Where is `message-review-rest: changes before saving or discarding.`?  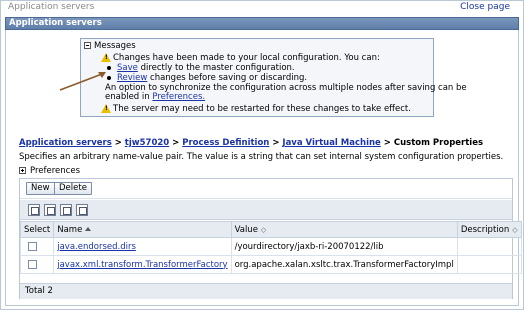
message-review-rest: changes before saving or discarding. is located at coordinates (227, 78).